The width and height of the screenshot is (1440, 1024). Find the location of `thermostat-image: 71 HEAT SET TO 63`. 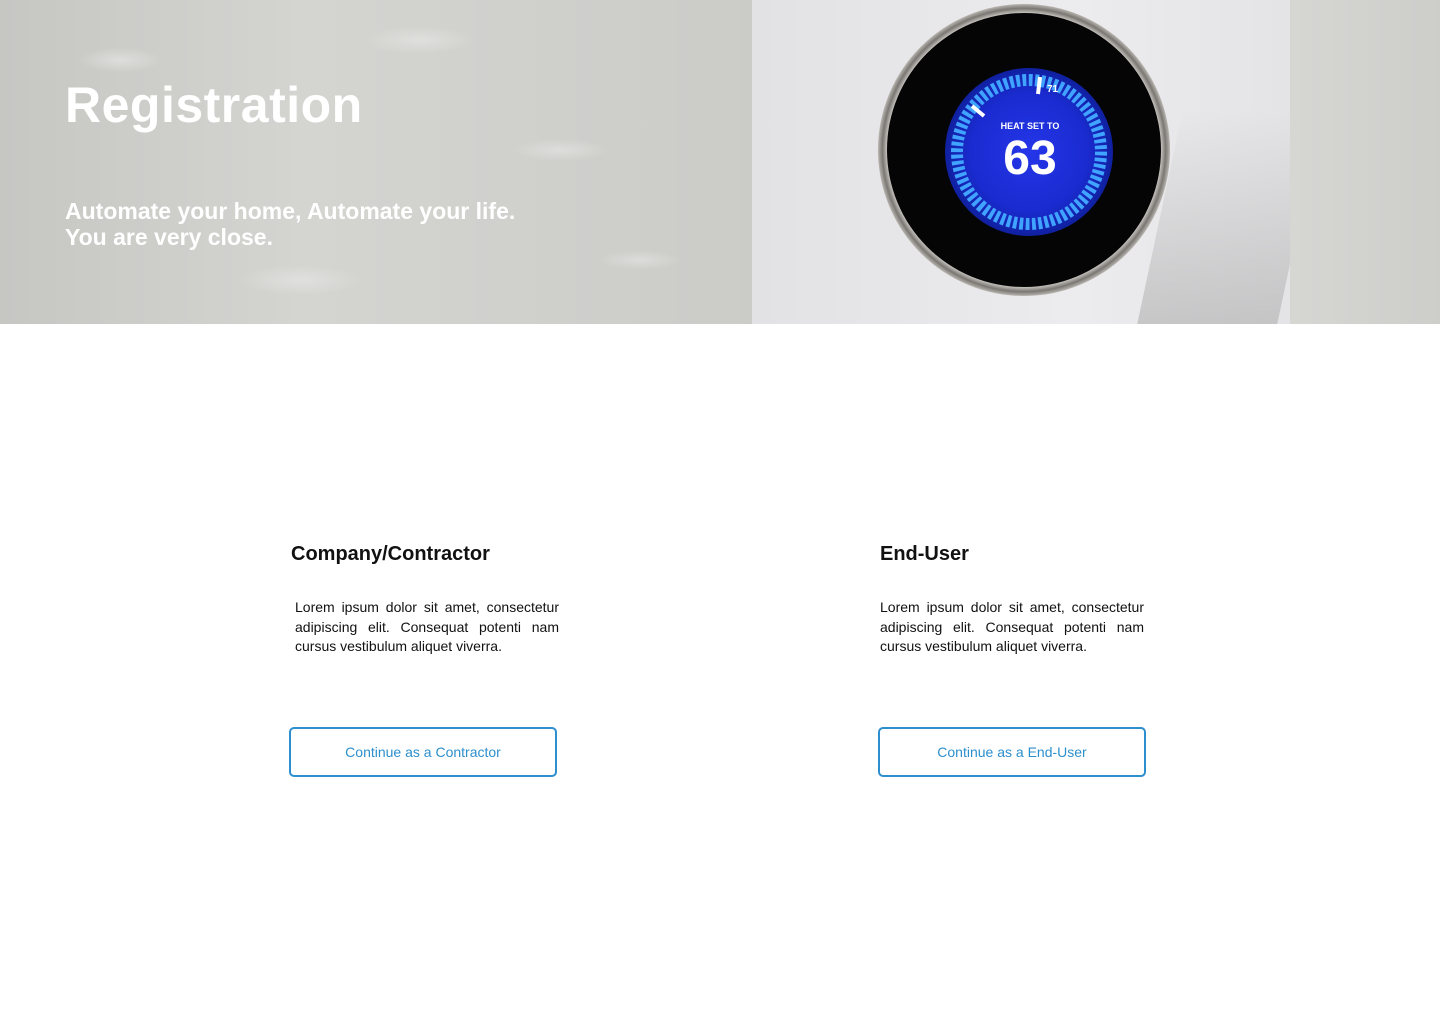

thermostat-image: 71 HEAT SET TO 63 is located at coordinates (1024, 150).